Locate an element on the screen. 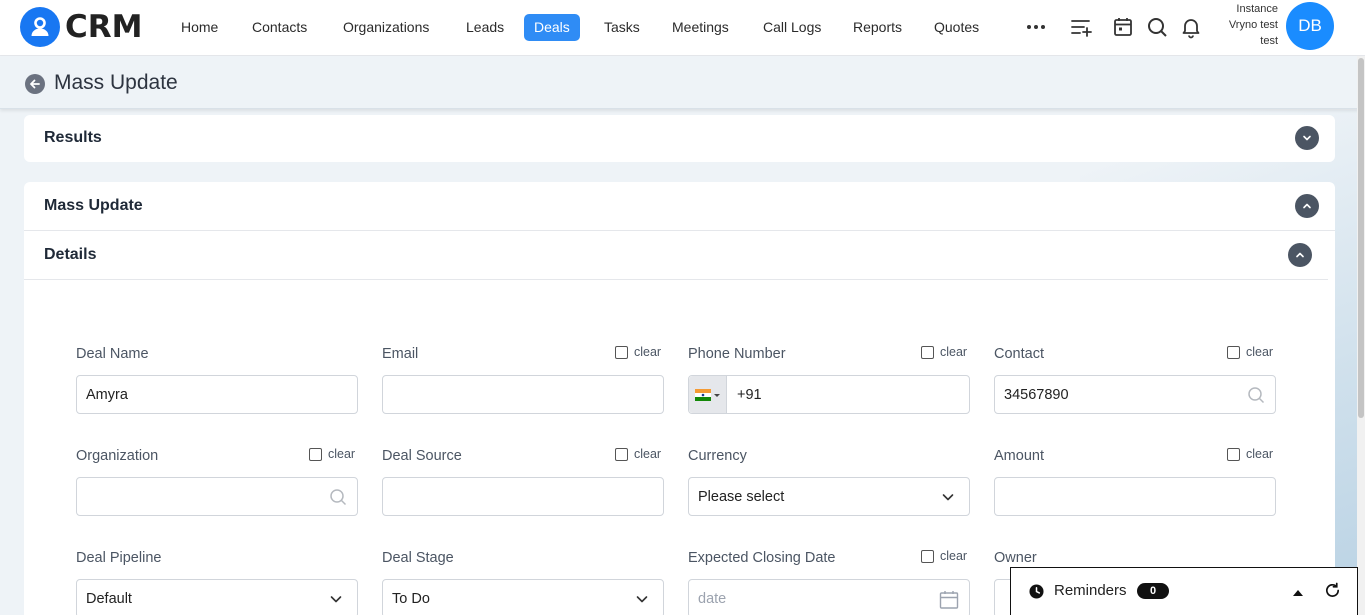  clock-icon is located at coordinates (1036, 594).